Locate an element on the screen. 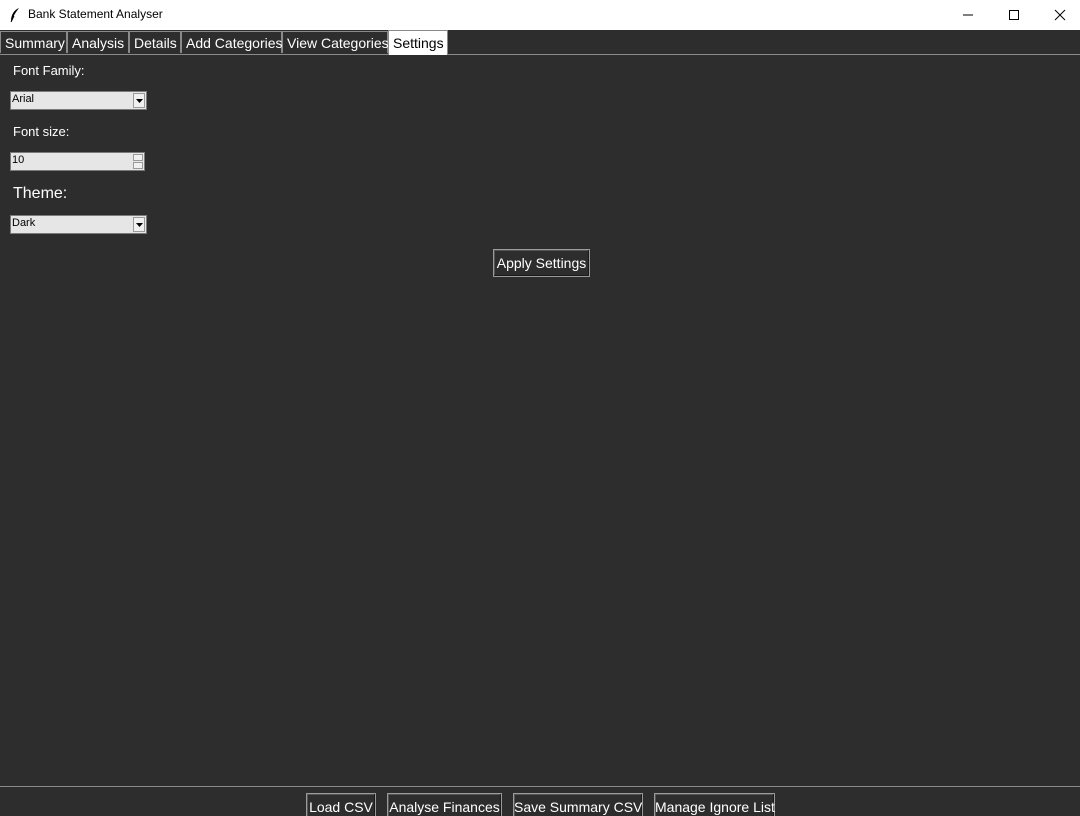 The width and height of the screenshot is (1080, 816). tab-settings: Settings is located at coordinates (418, 42).